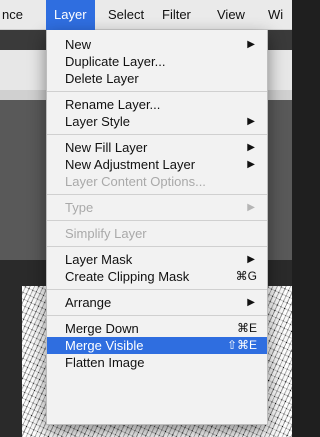 The image size is (320, 437). I want to click on menu-item-flatten-image: Flatten Image, so click(157, 362).